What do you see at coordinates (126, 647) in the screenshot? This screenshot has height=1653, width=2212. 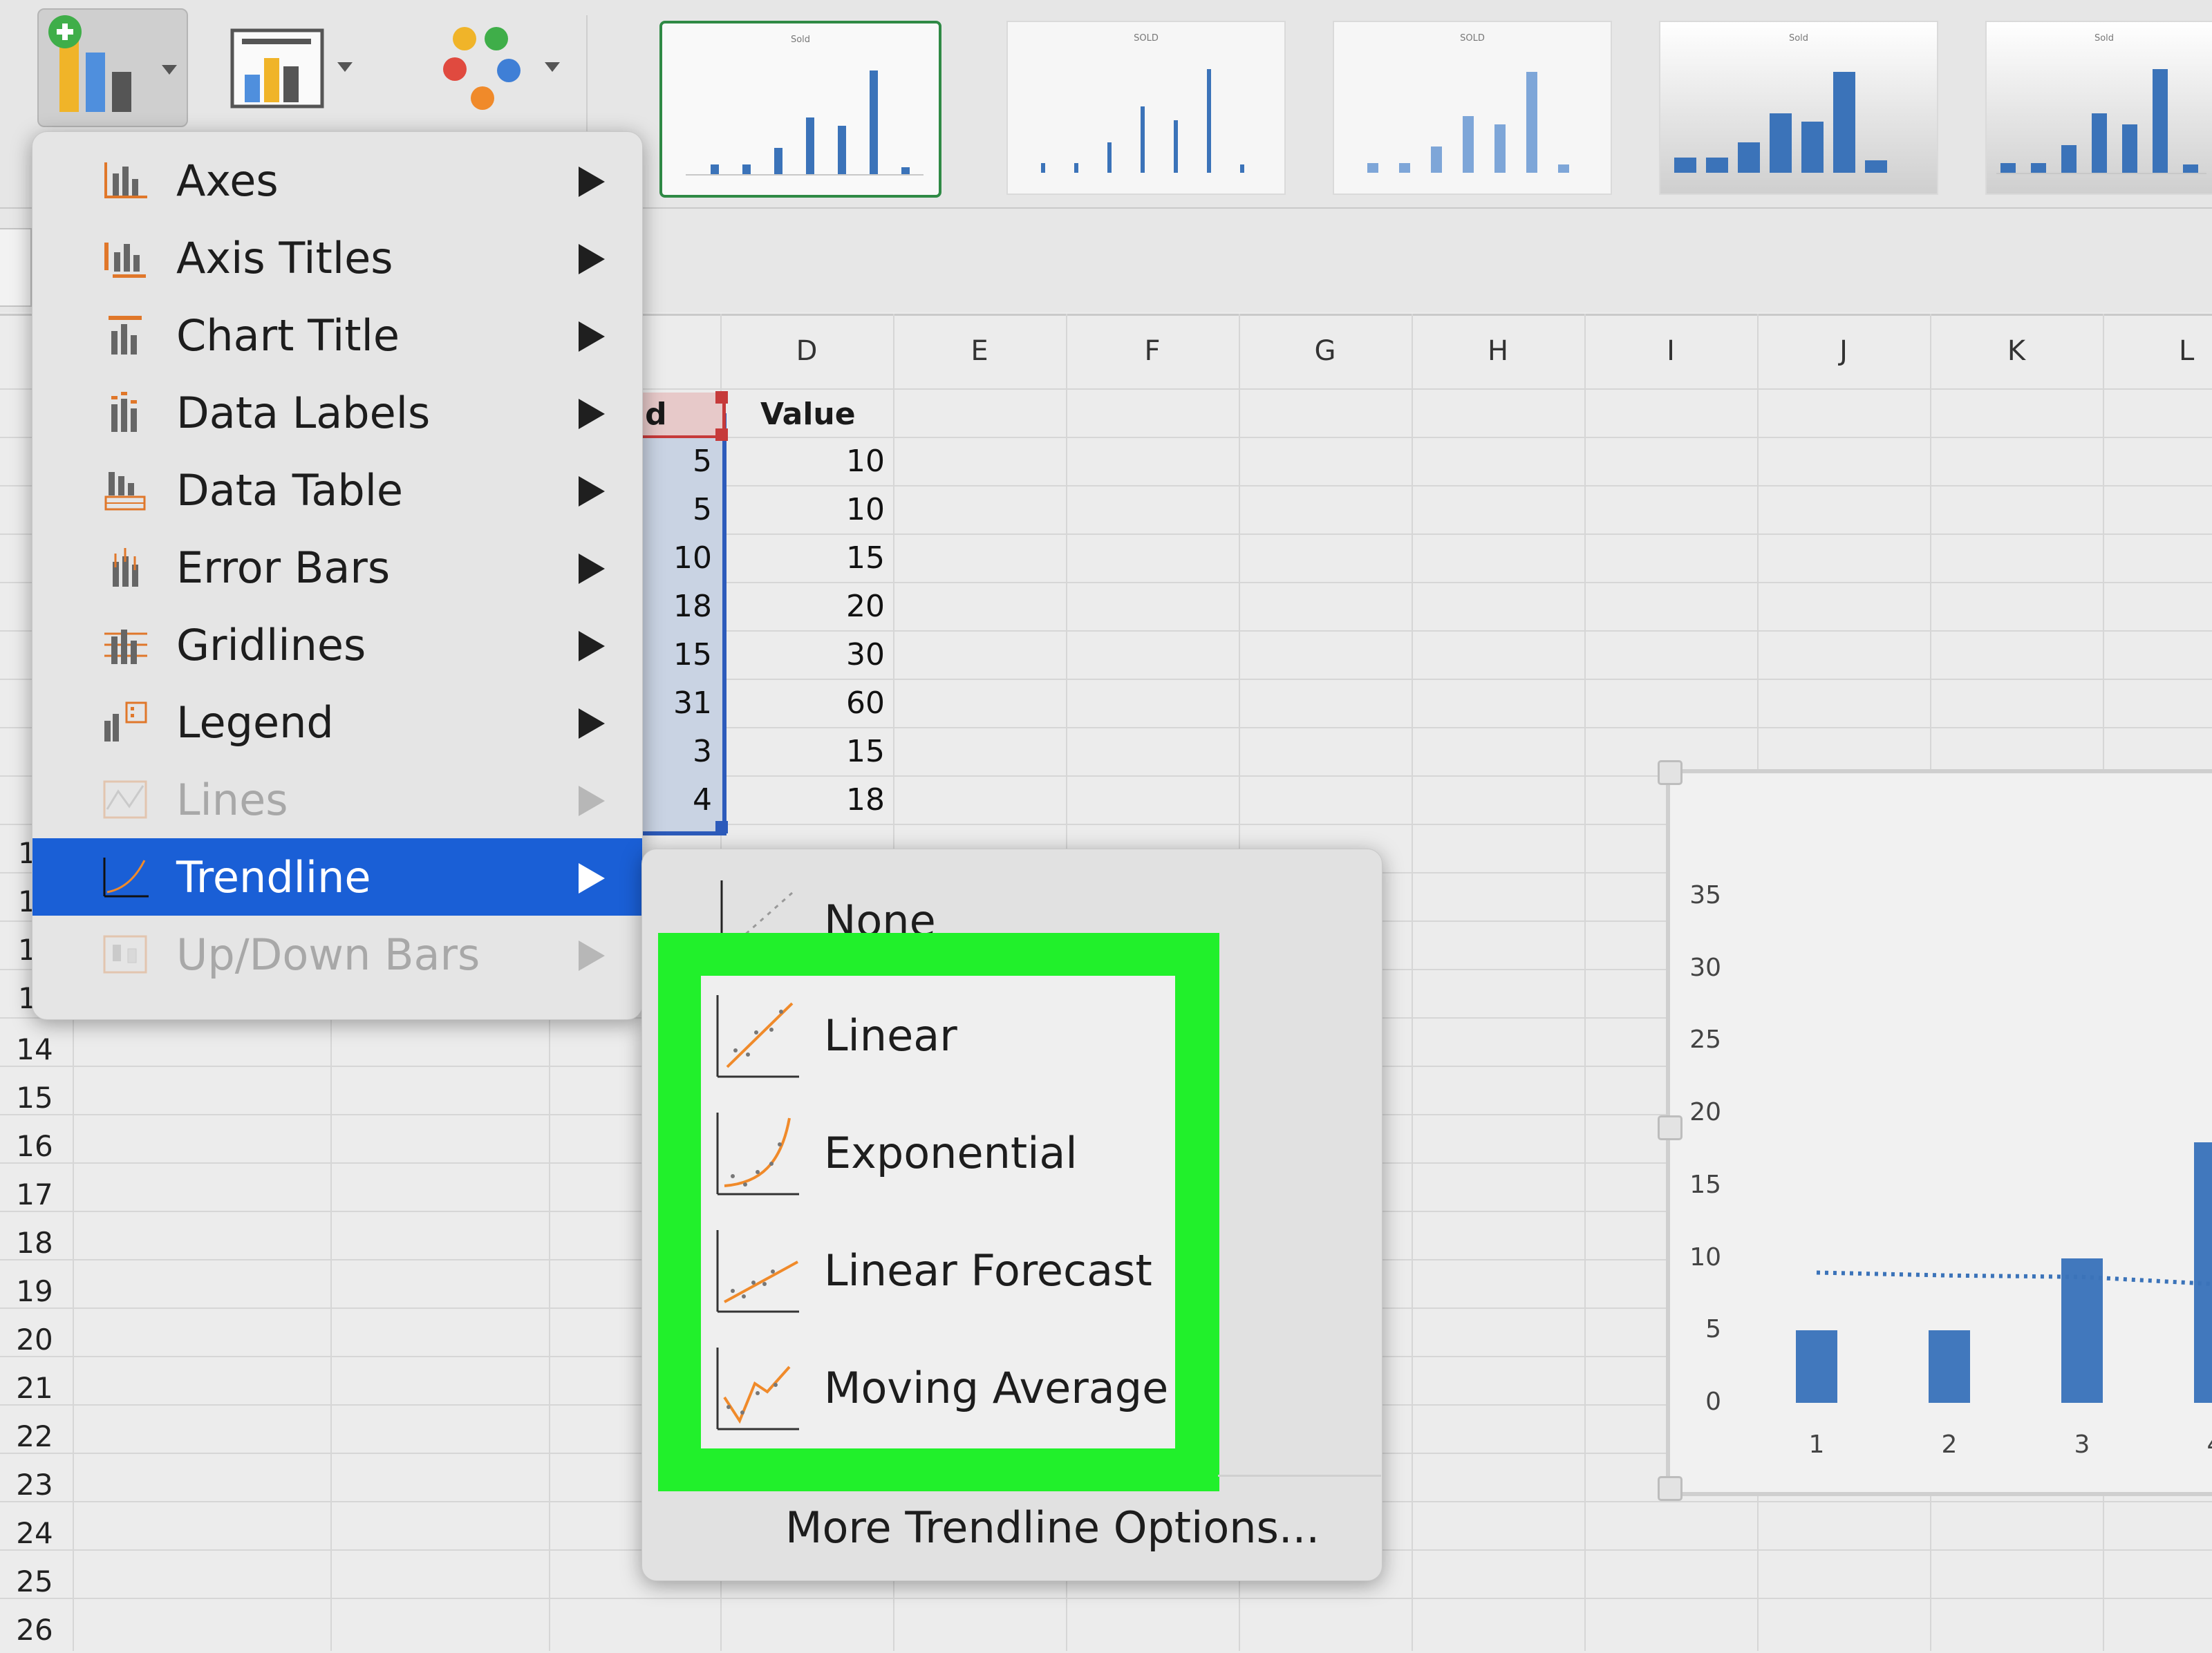 I see `gridlines-icon` at bounding box center [126, 647].